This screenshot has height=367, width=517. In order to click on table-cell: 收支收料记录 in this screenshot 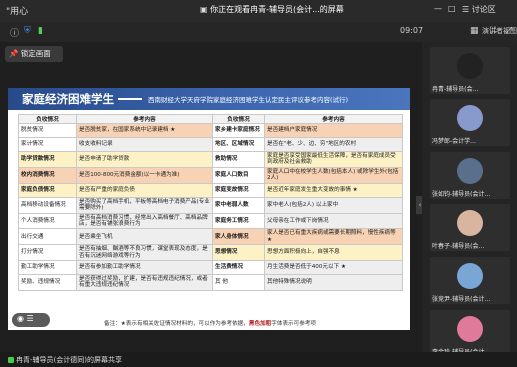, I will do `click(144, 144)`.